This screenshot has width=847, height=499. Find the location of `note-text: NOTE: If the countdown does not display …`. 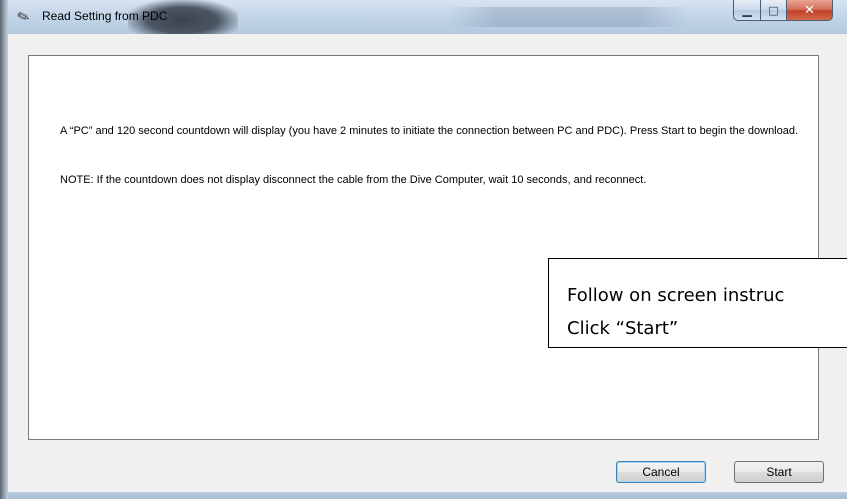

note-text: NOTE: If the countdown does not display … is located at coordinates (353, 180).